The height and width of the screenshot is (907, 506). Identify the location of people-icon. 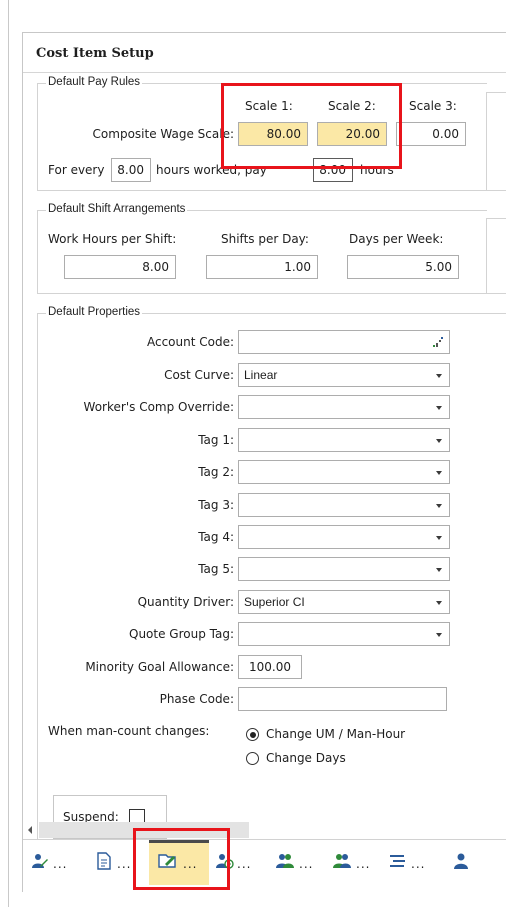
(342, 861).